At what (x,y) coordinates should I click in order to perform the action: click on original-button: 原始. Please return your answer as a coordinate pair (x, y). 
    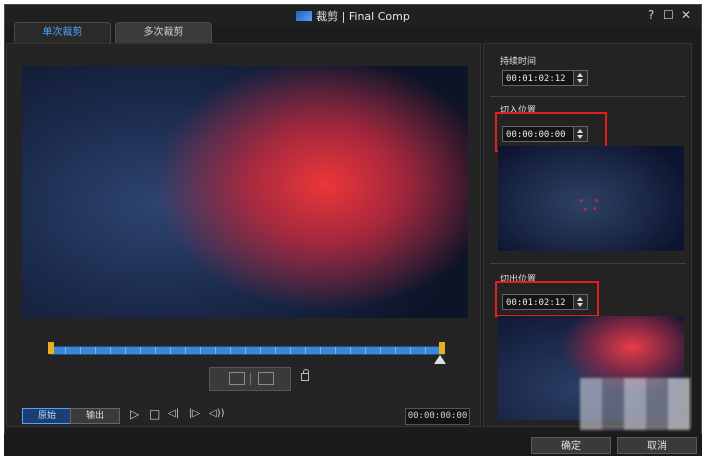
    Looking at the image, I should click on (47, 416).